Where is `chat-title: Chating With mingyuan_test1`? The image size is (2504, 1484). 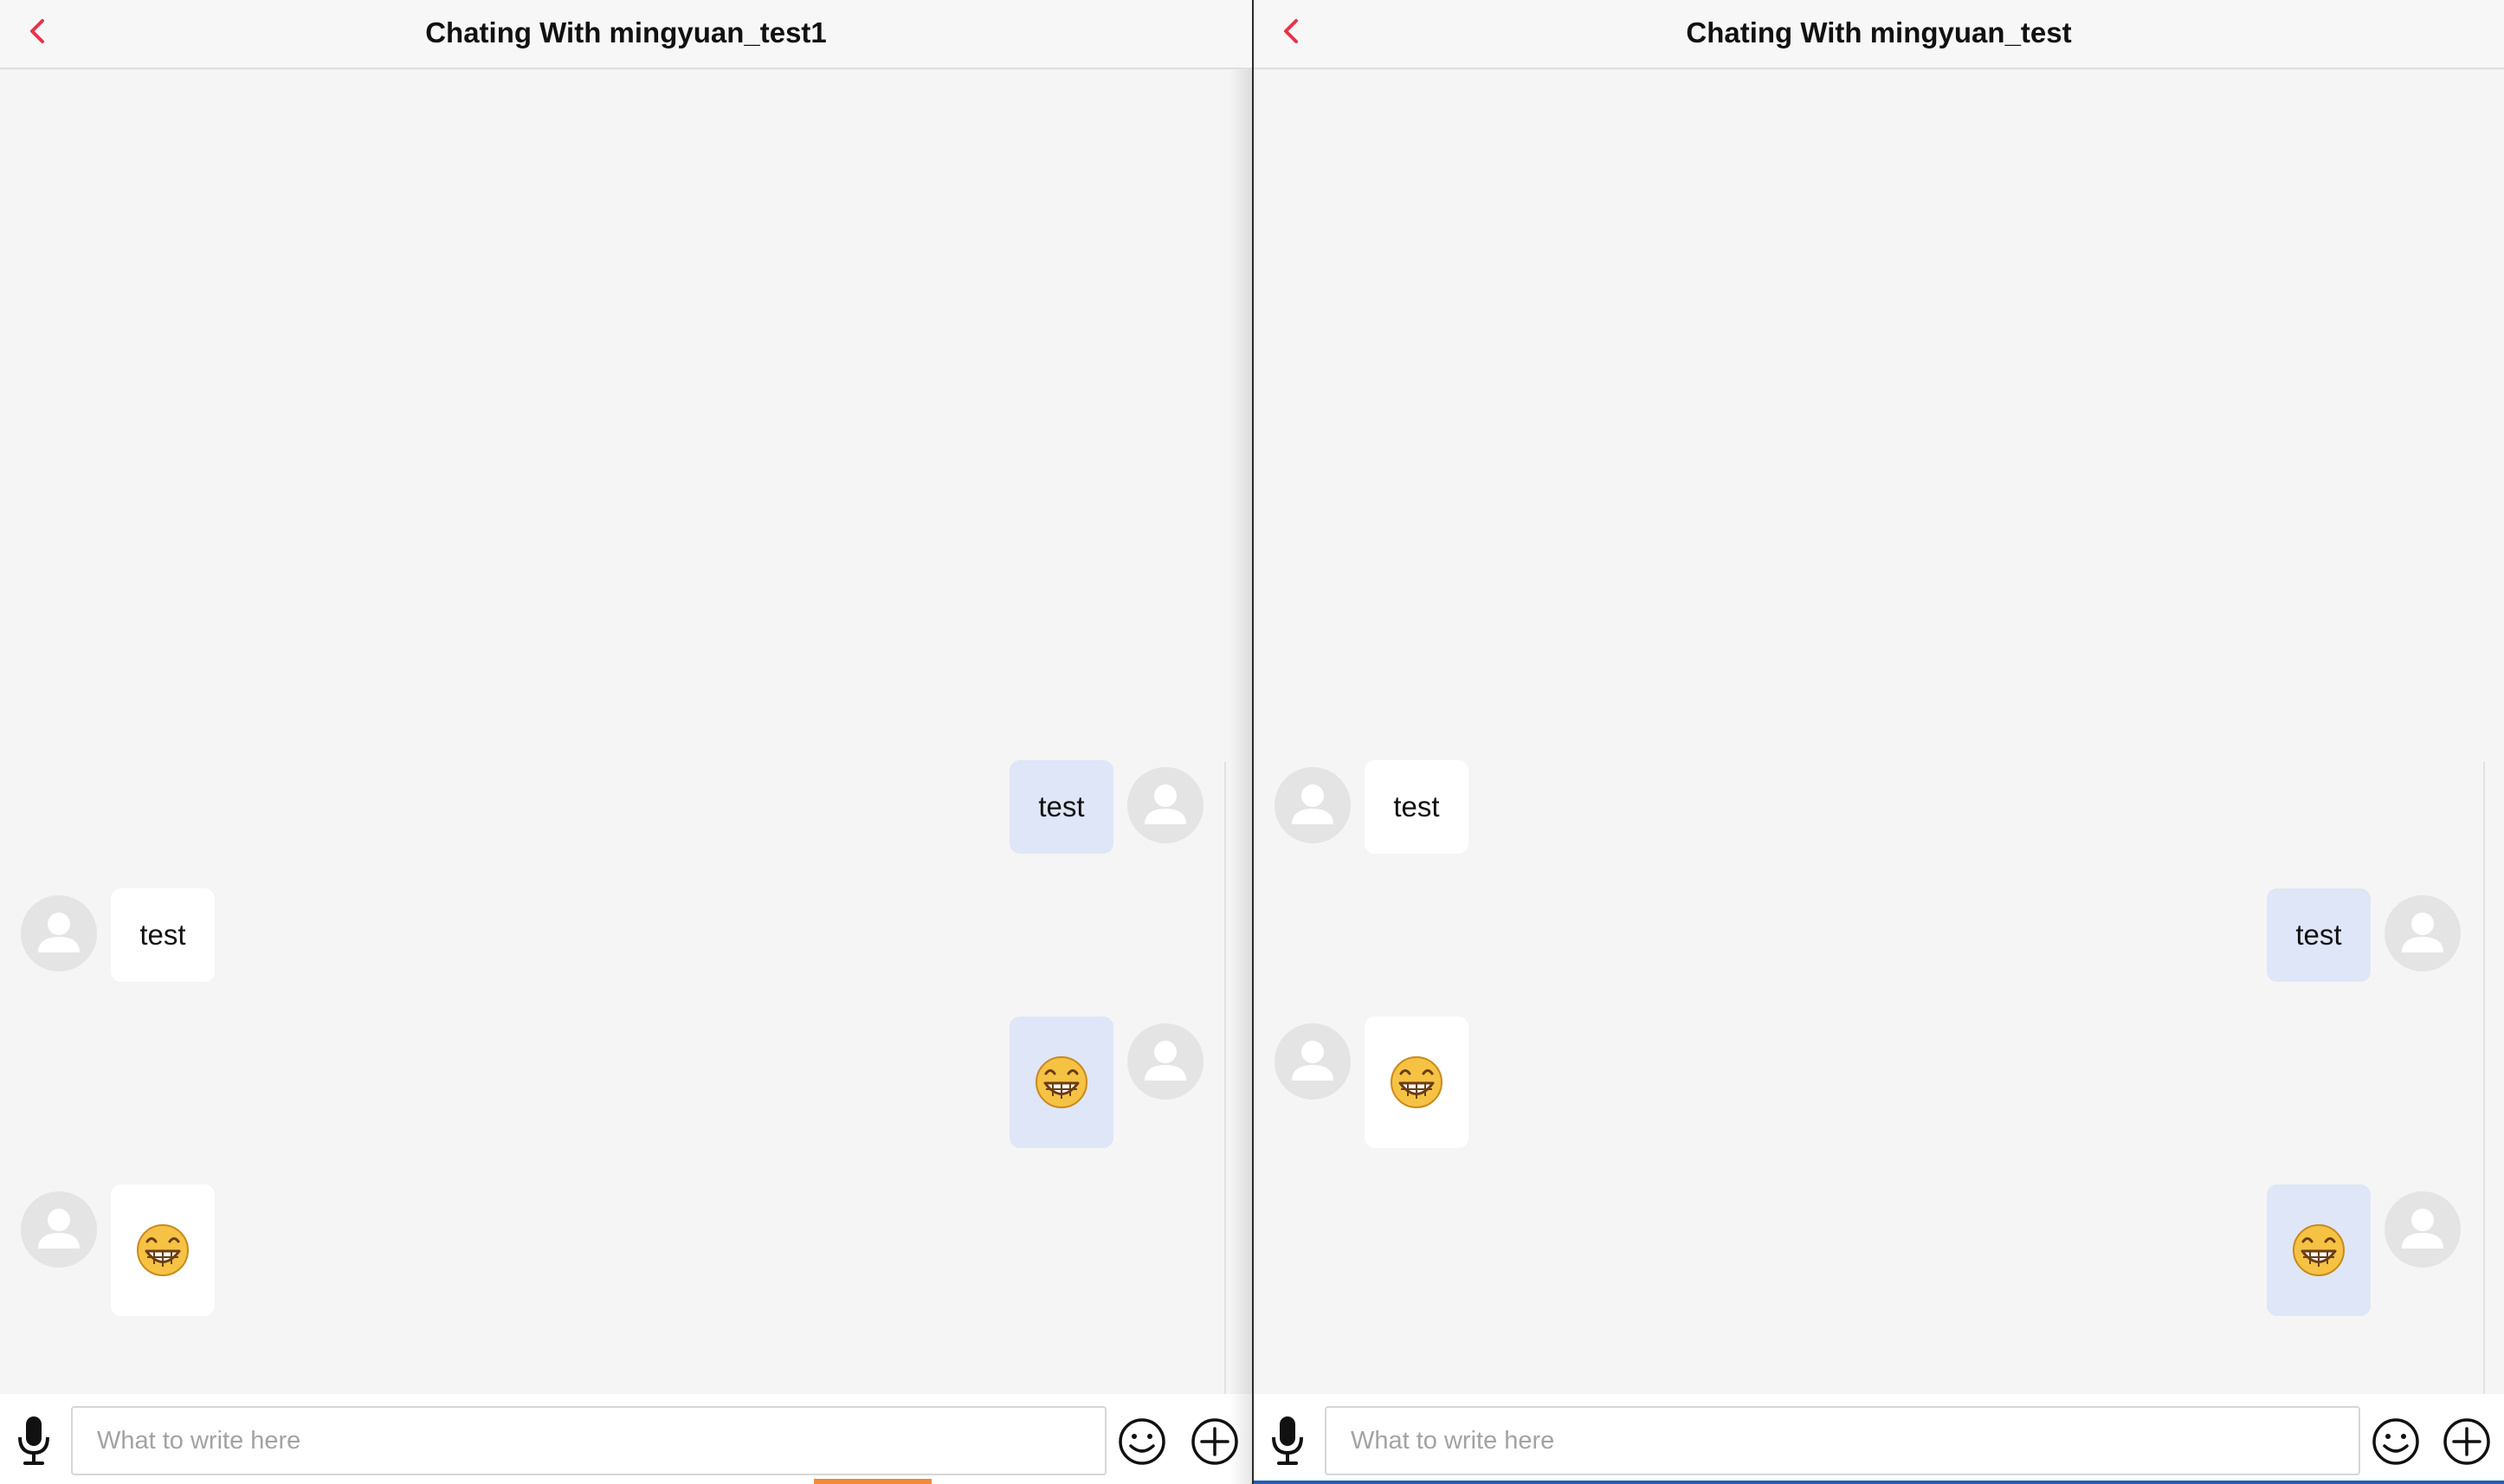
chat-title: Chating With mingyuan_test1 is located at coordinates (626, 32).